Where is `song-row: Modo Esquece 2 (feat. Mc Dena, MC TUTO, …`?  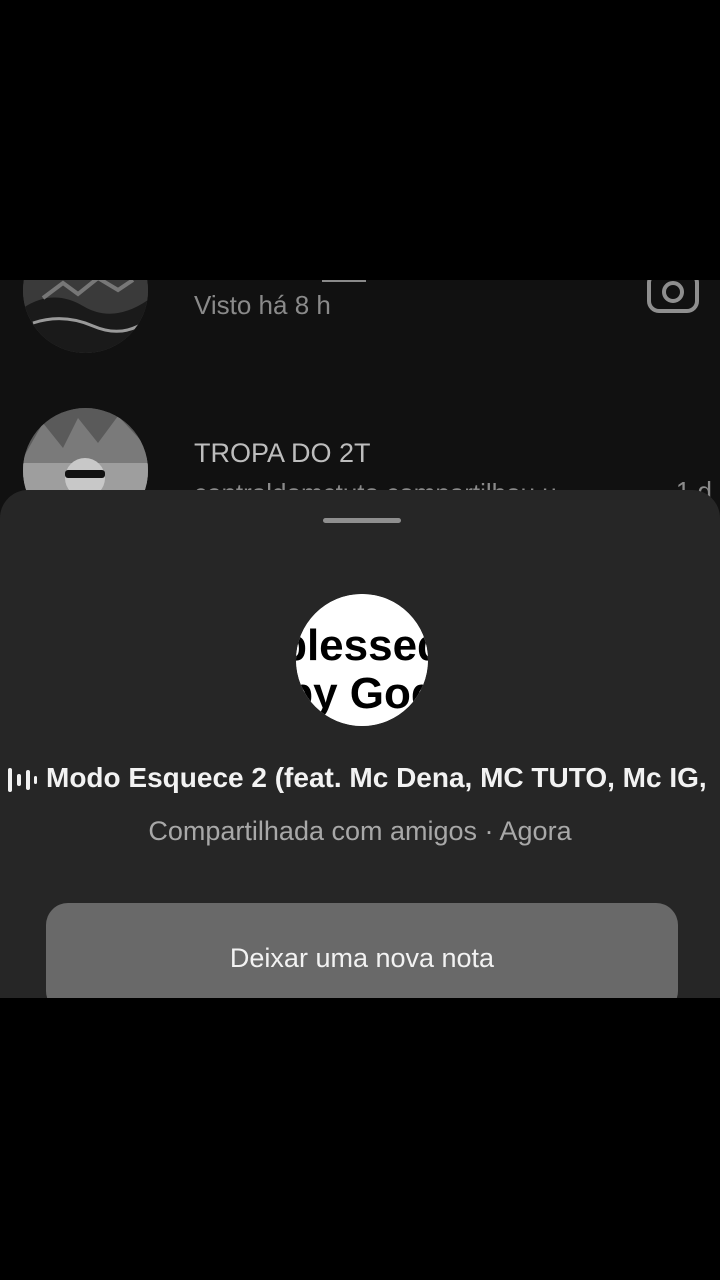
song-row: Modo Esquece 2 (feat. Mc Dena, MC TUTO, … is located at coordinates (360, 780).